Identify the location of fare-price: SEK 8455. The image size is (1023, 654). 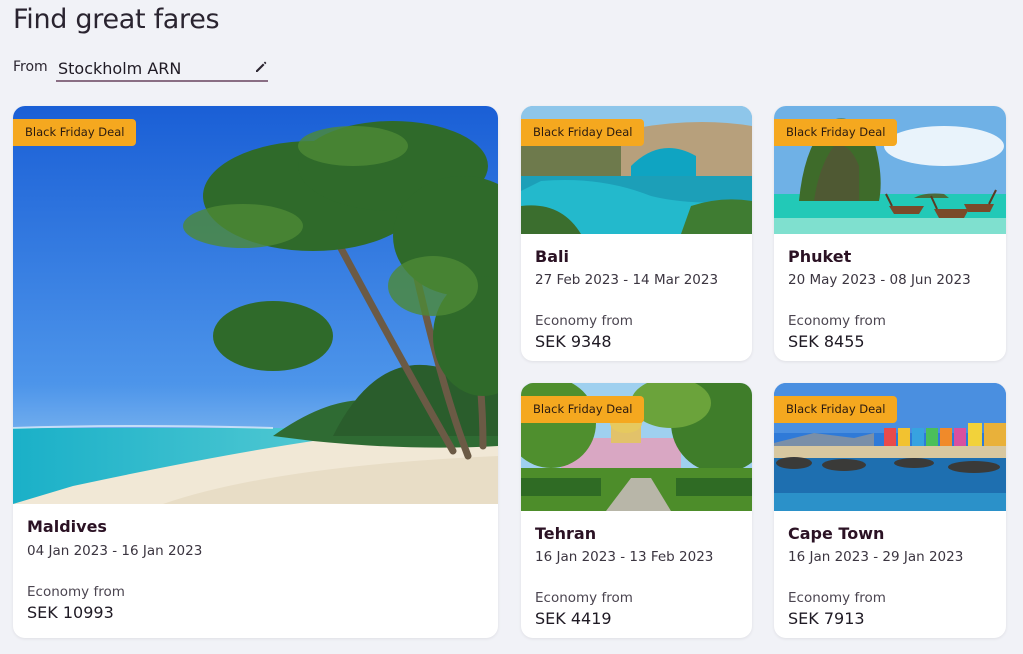
(826, 341).